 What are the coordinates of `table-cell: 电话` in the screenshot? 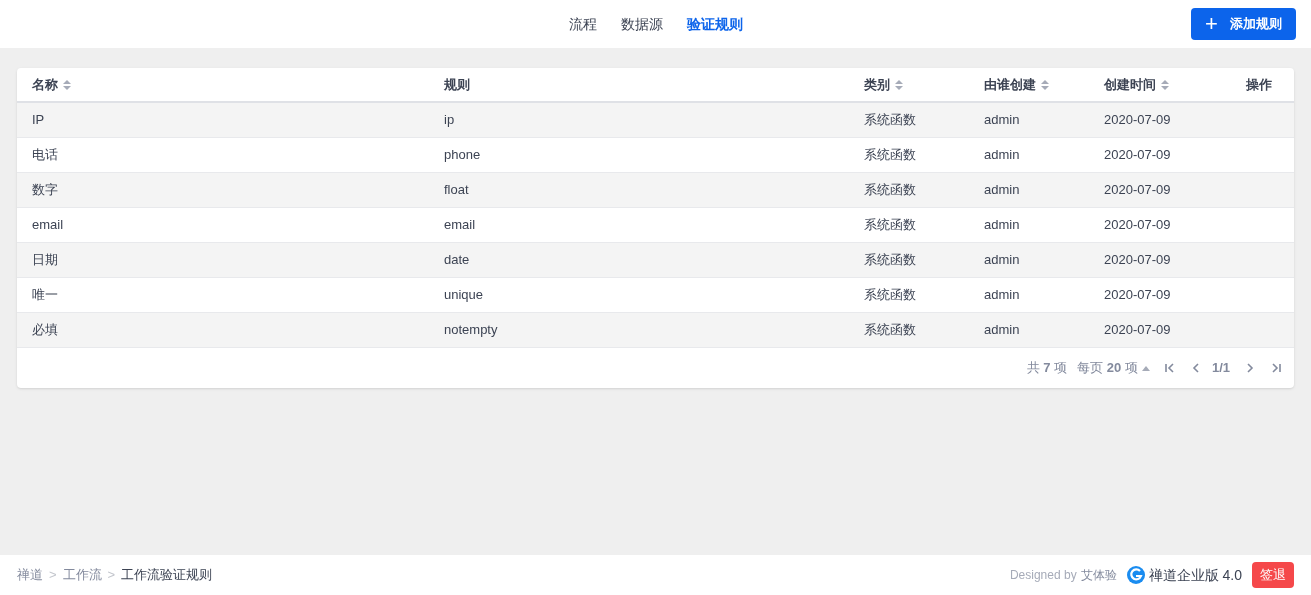 It's located at (45, 155).